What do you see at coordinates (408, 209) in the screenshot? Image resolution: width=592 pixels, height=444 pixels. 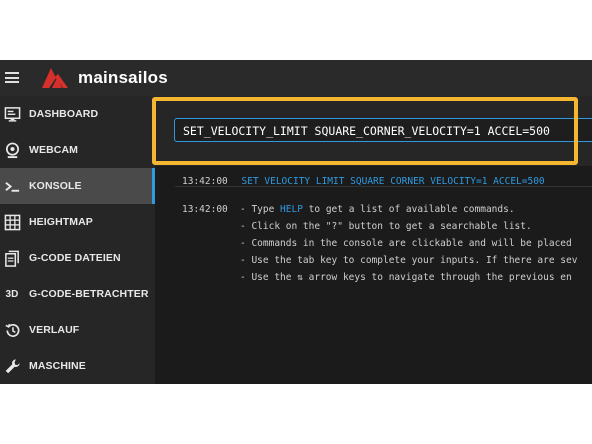 I see `help-text: to get a list of available commands.` at bounding box center [408, 209].